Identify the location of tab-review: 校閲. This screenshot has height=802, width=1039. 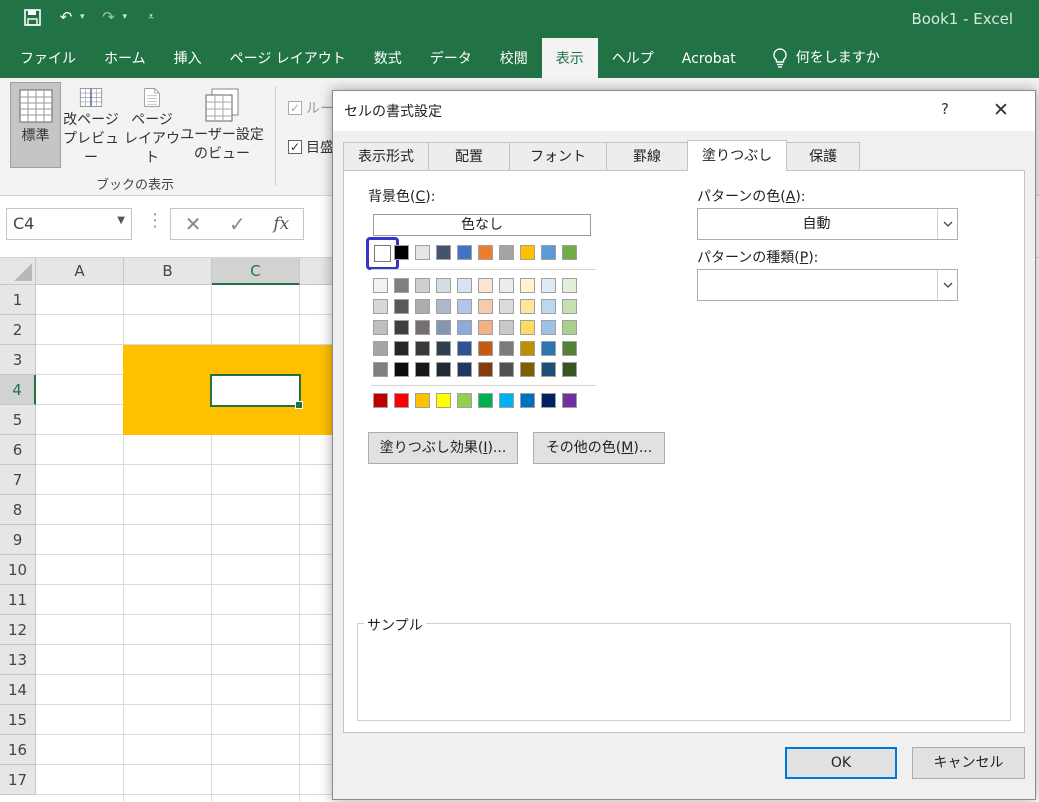
(514, 58).